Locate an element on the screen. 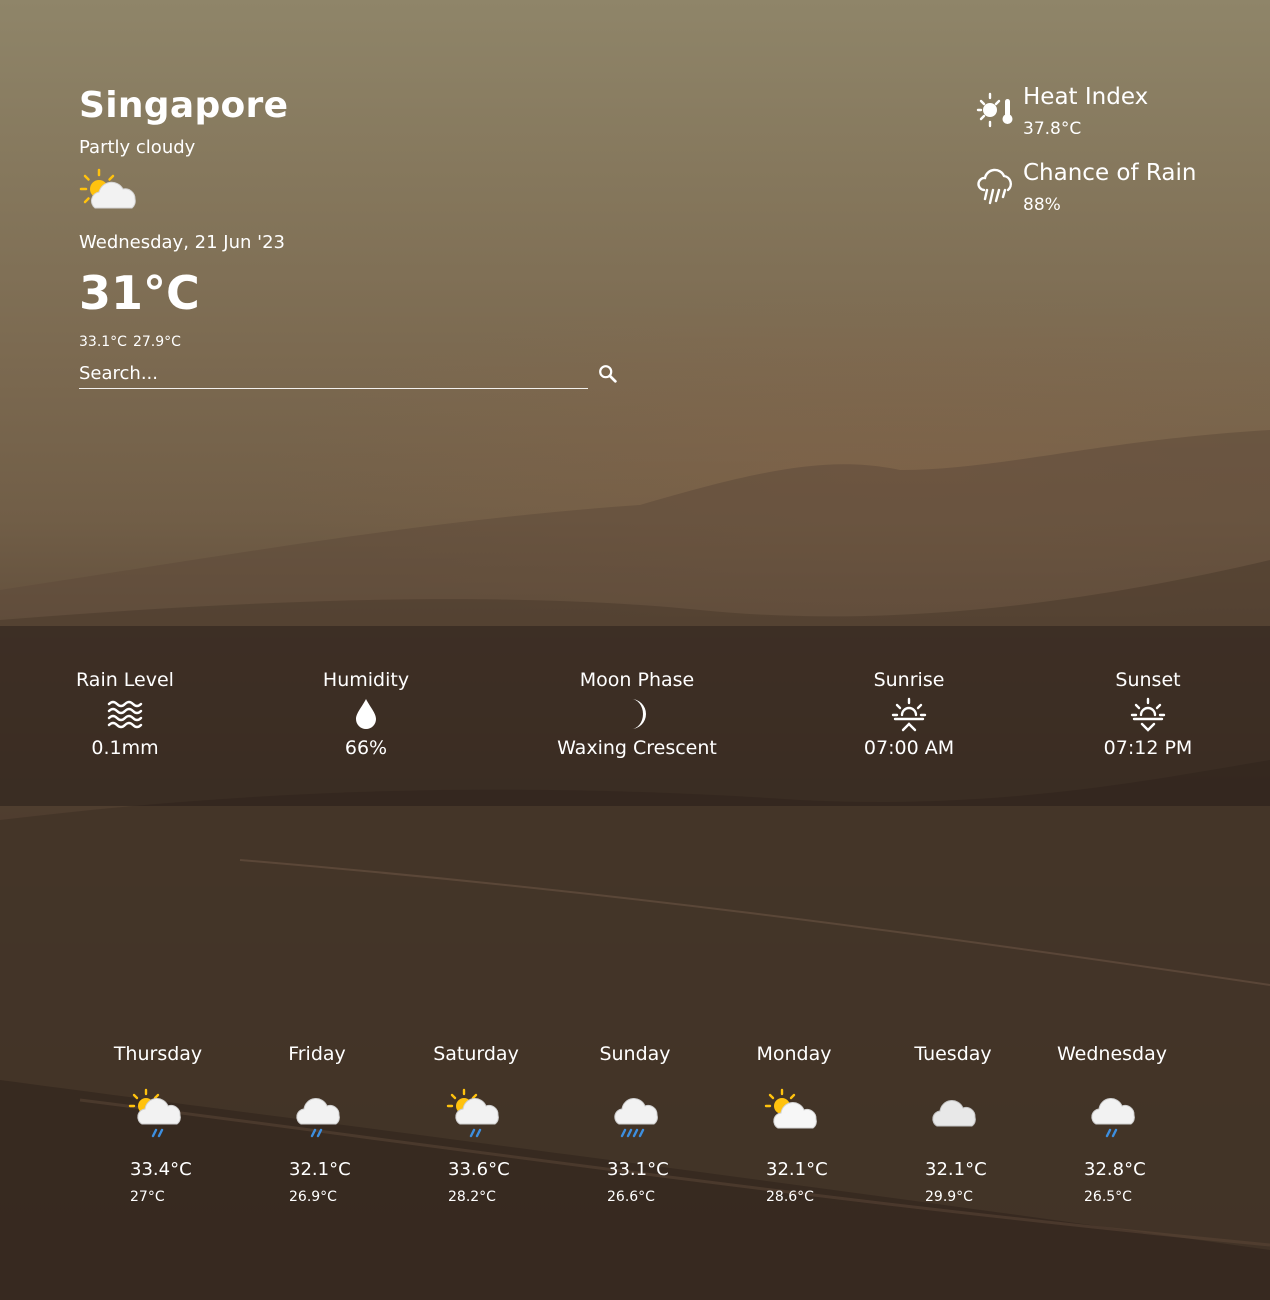  forecast-min-temp: 26.5°C is located at coordinates (1108, 1197).